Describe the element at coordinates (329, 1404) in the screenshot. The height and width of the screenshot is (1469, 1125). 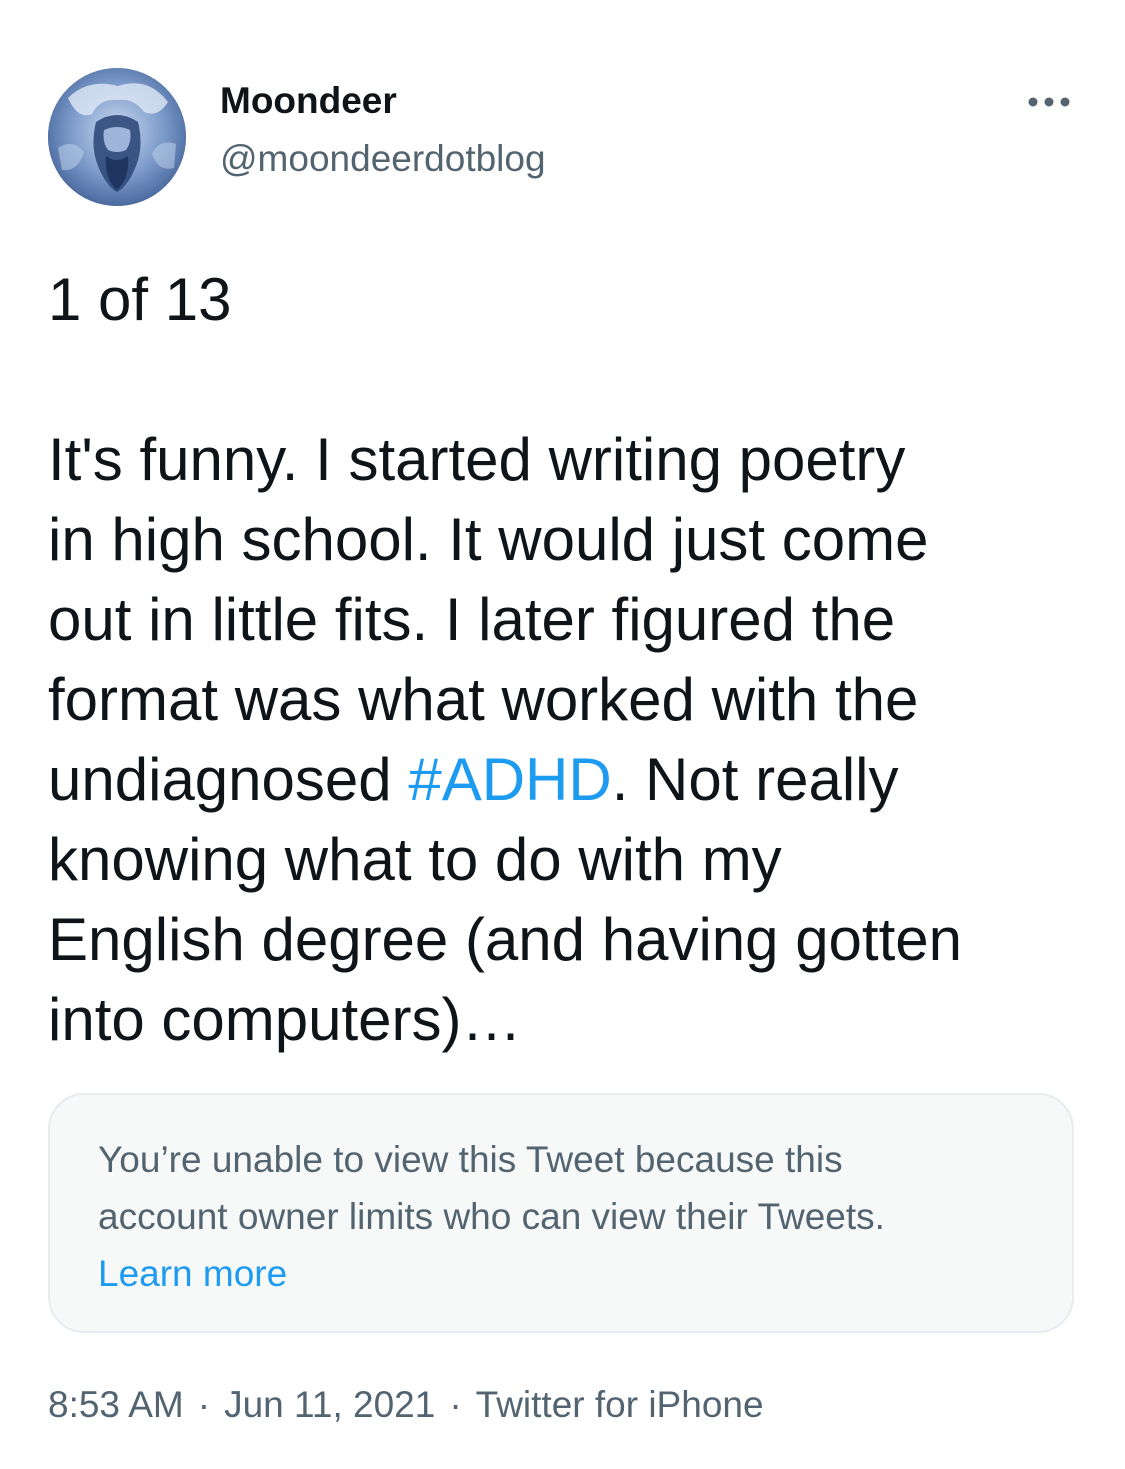
I see `tweet-date: Jun 11, 2021` at that location.